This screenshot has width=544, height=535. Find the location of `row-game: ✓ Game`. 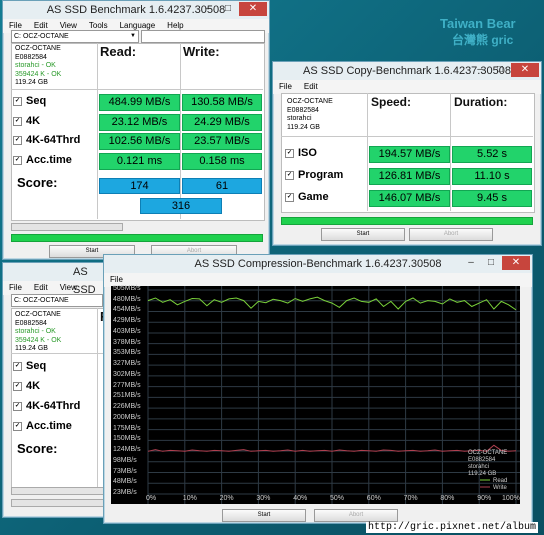

row-game: ✓ Game is located at coordinates (307, 197).